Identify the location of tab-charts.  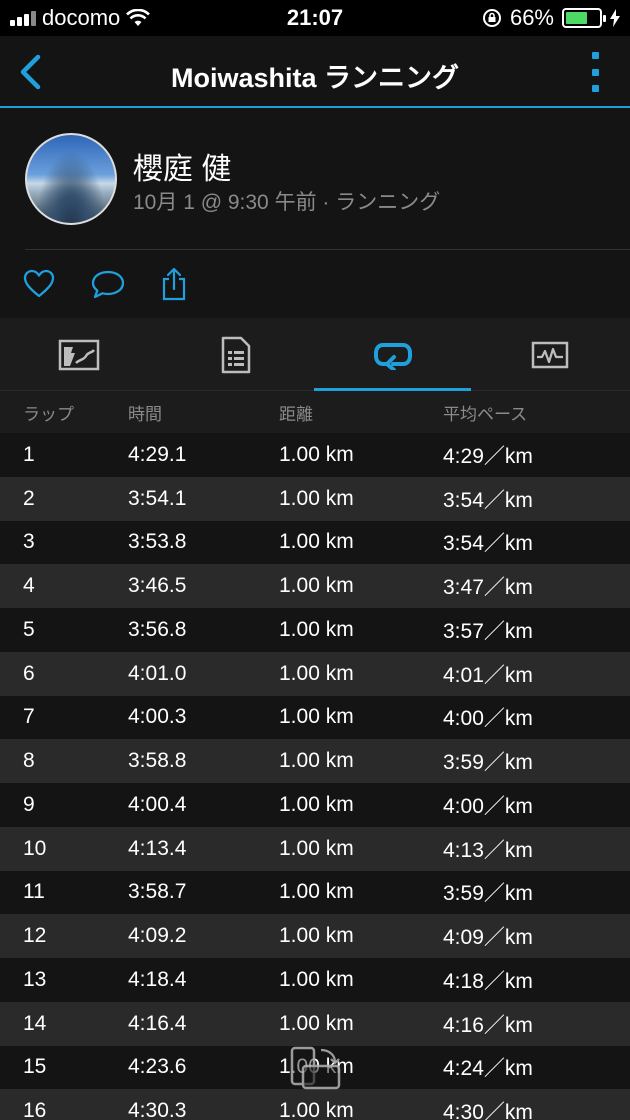
(549, 354).